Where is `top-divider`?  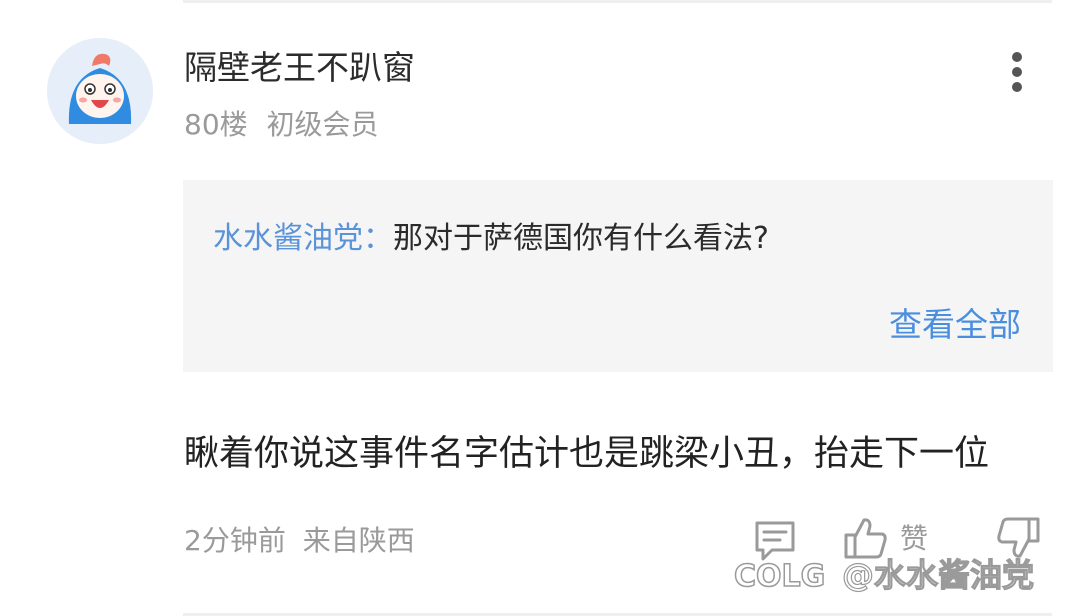
top-divider is located at coordinates (617, 1).